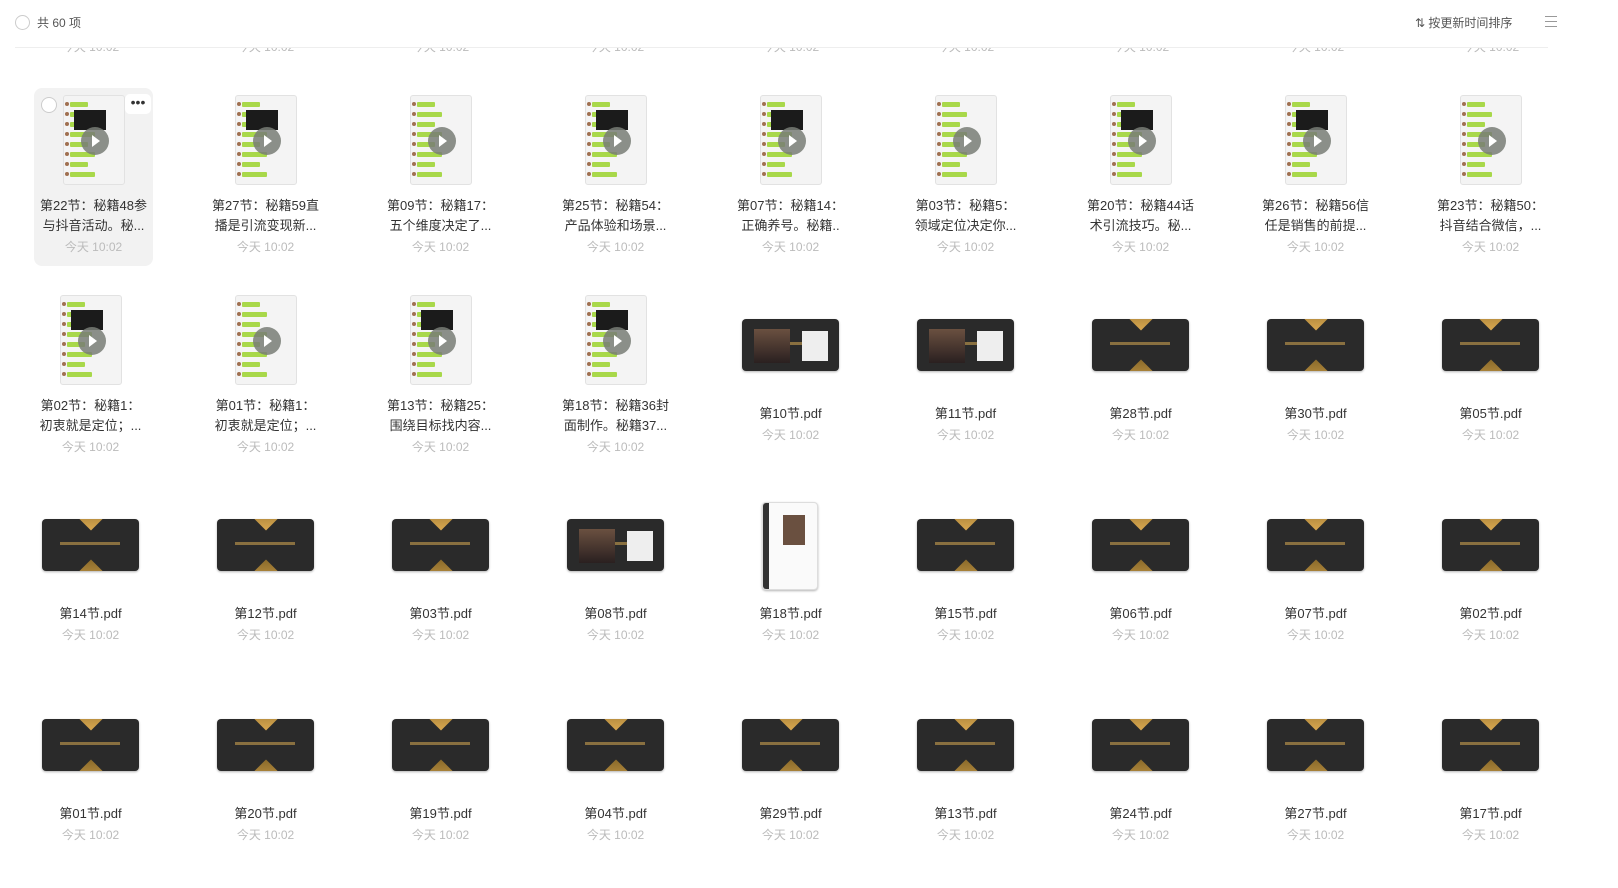  I want to click on pdf-file-item: 第06节.pdf 今天 10:02, so click(1140, 588).